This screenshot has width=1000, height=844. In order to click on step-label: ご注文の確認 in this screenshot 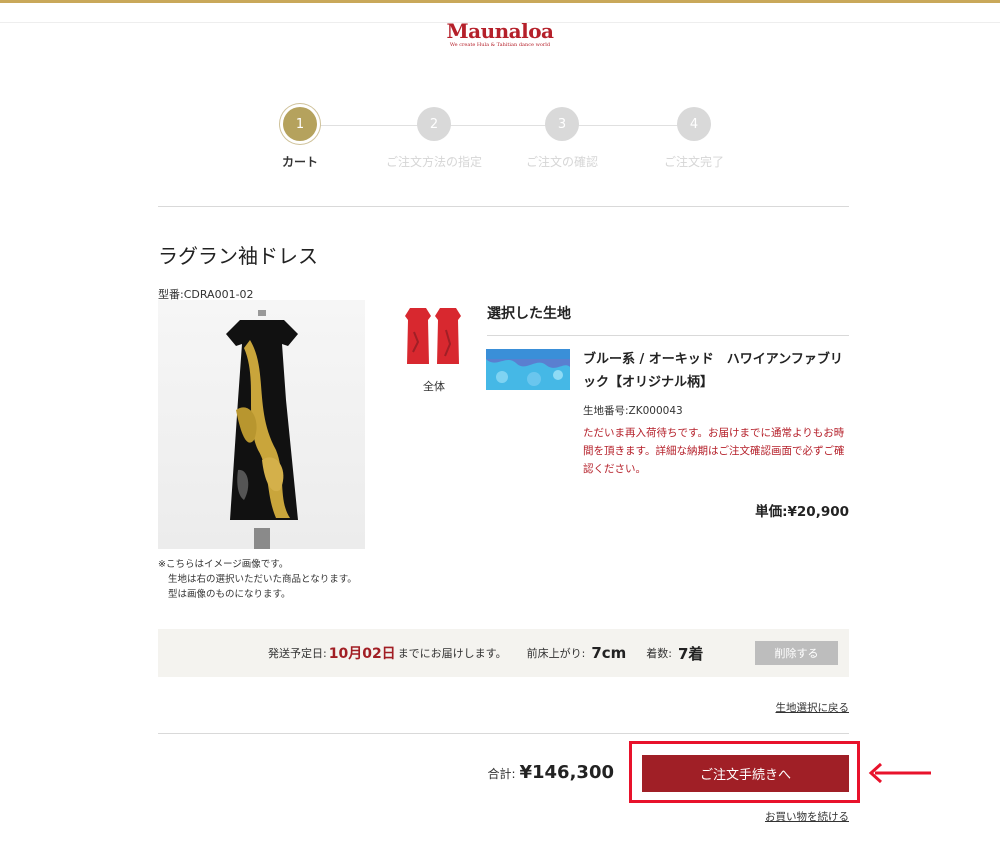, I will do `click(561, 162)`.